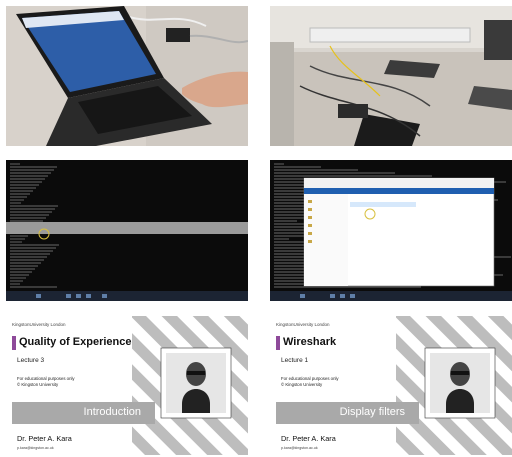 The width and height of the screenshot is (512, 457). I want to click on lab-cabling-photo, so click(391, 76).